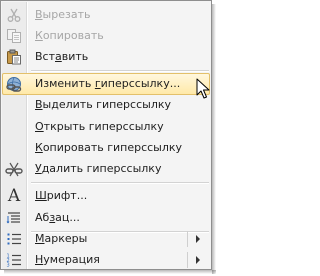  I want to click on paste-icon, so click(14, 57).